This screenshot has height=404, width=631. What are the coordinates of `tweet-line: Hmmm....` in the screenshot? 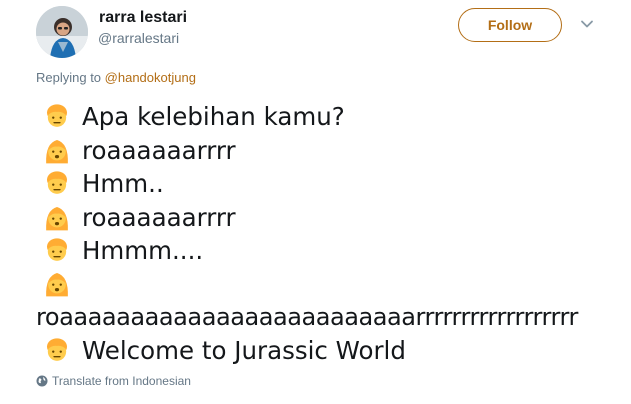 It's located at (119, 250).